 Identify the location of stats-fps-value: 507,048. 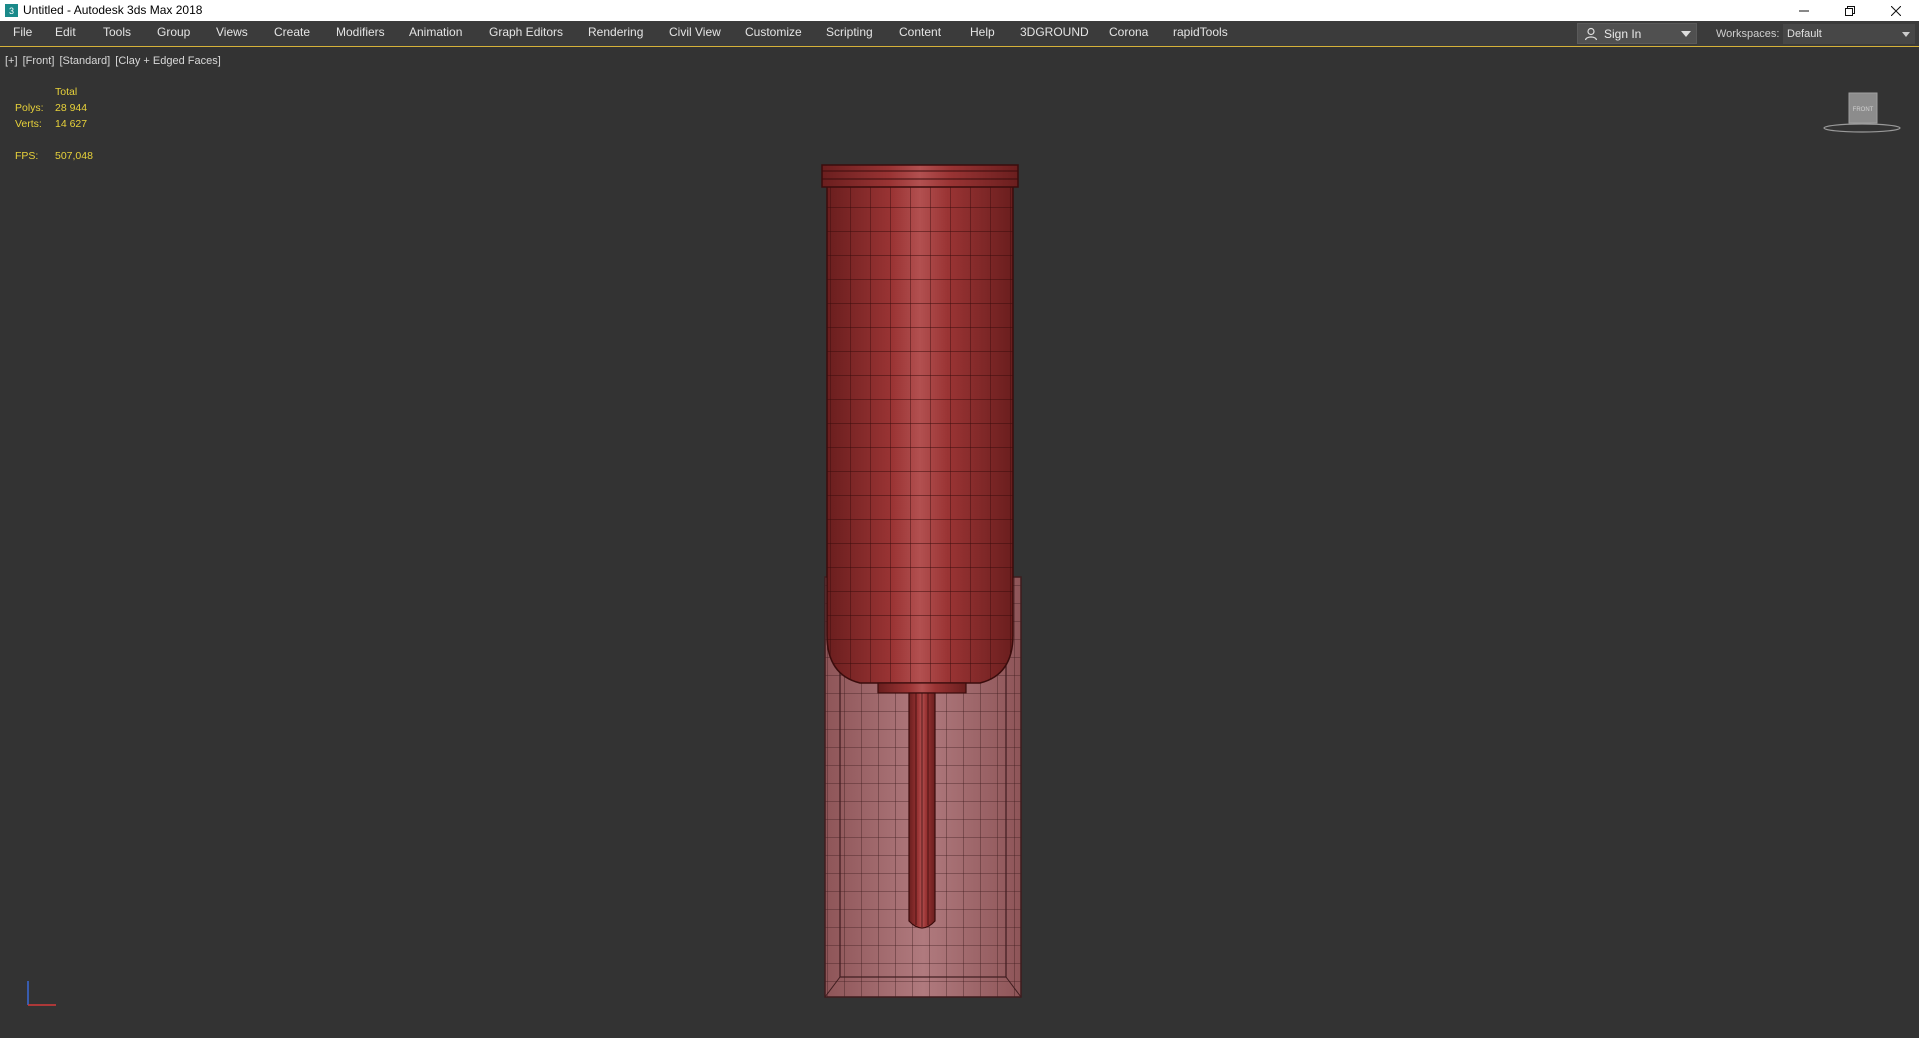
(74, 156).